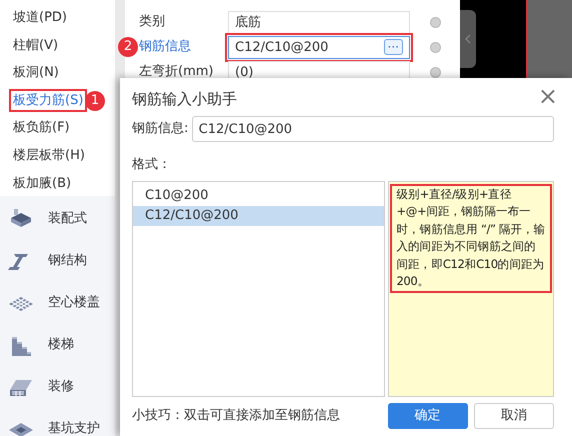 The image size is (572, 436). I want to click on more-button: ···, so click(393, 47).